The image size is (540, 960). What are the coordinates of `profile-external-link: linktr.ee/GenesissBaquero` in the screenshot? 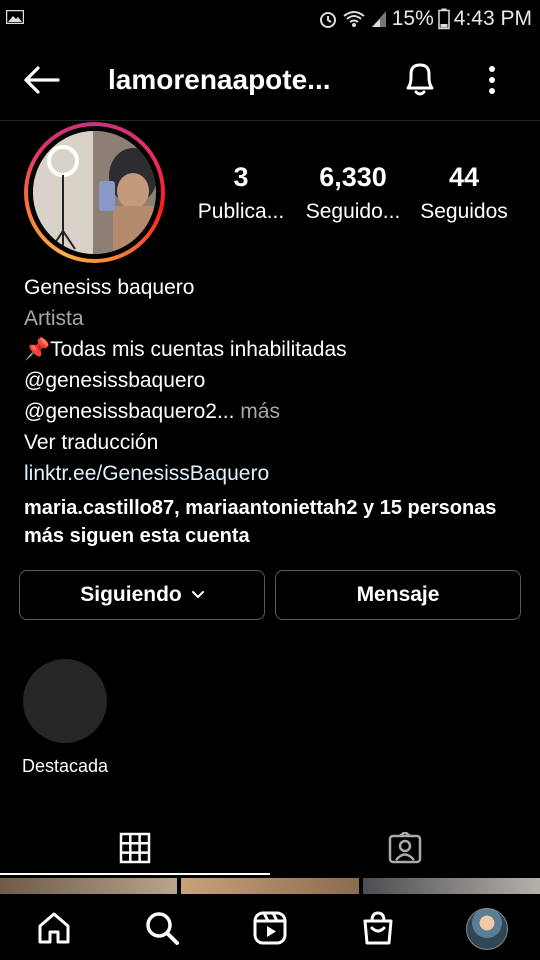 It's located at (274, 473).